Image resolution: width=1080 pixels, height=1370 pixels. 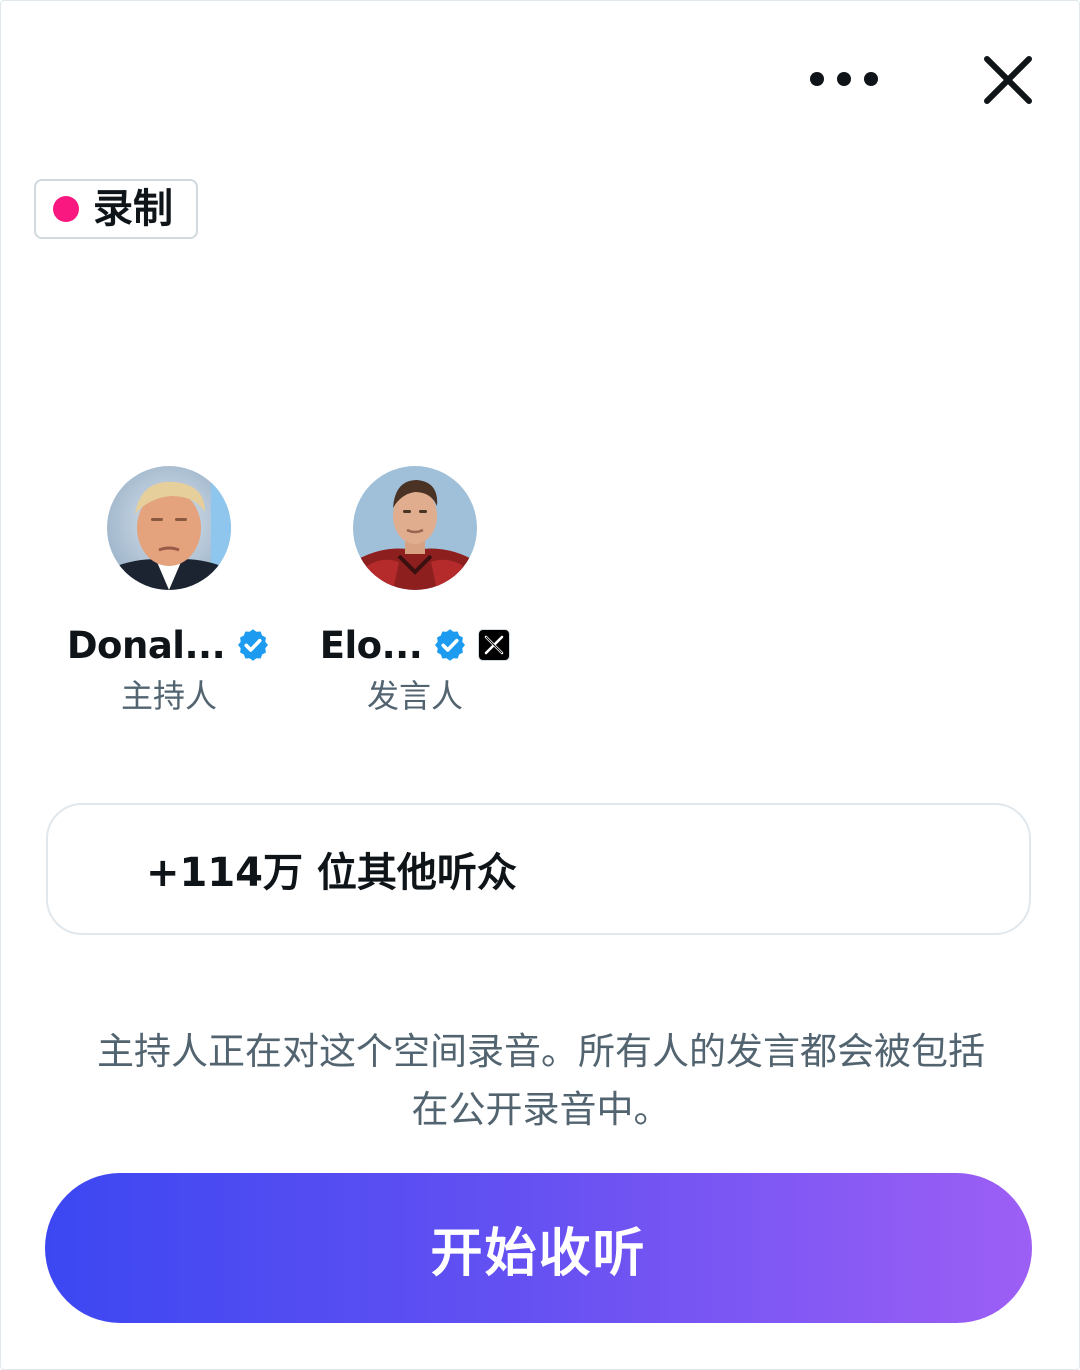 What do you see at coordinates (817, 79) in the screenshot?
I see `more-horizontal-icon` at bounding box center [817, 79].